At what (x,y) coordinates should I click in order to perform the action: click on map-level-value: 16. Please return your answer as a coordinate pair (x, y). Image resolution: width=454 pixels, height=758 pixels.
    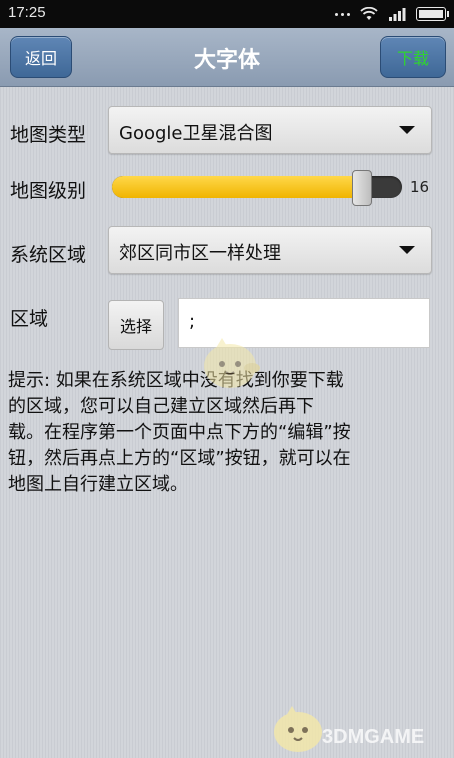
    Looking at the image, I should click on (420, 187).